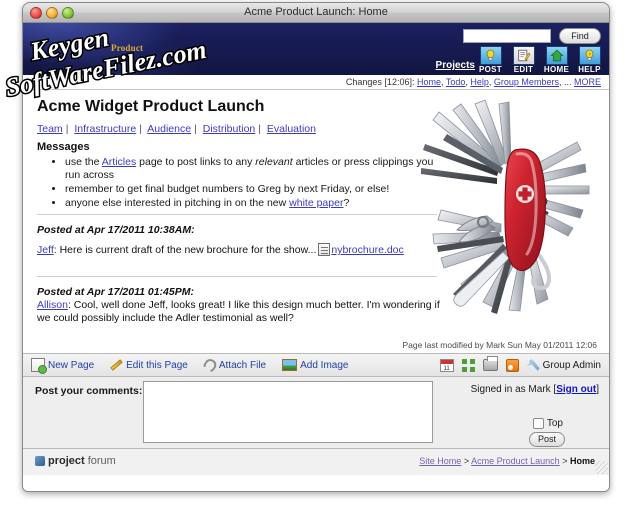  Describe the element at coordinates (367, 250) in the screenshot. I see `attachment-link: nybrochure.doc` at that location.